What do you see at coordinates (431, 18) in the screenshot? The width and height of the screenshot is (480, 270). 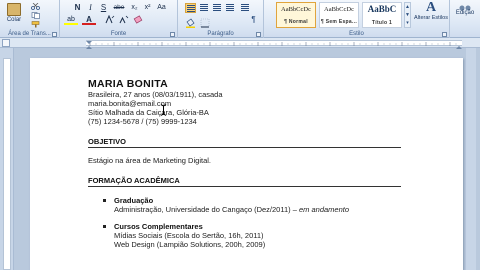 I see `change-styles-label: Alterar Estilos` at bounding box center [431, 18].